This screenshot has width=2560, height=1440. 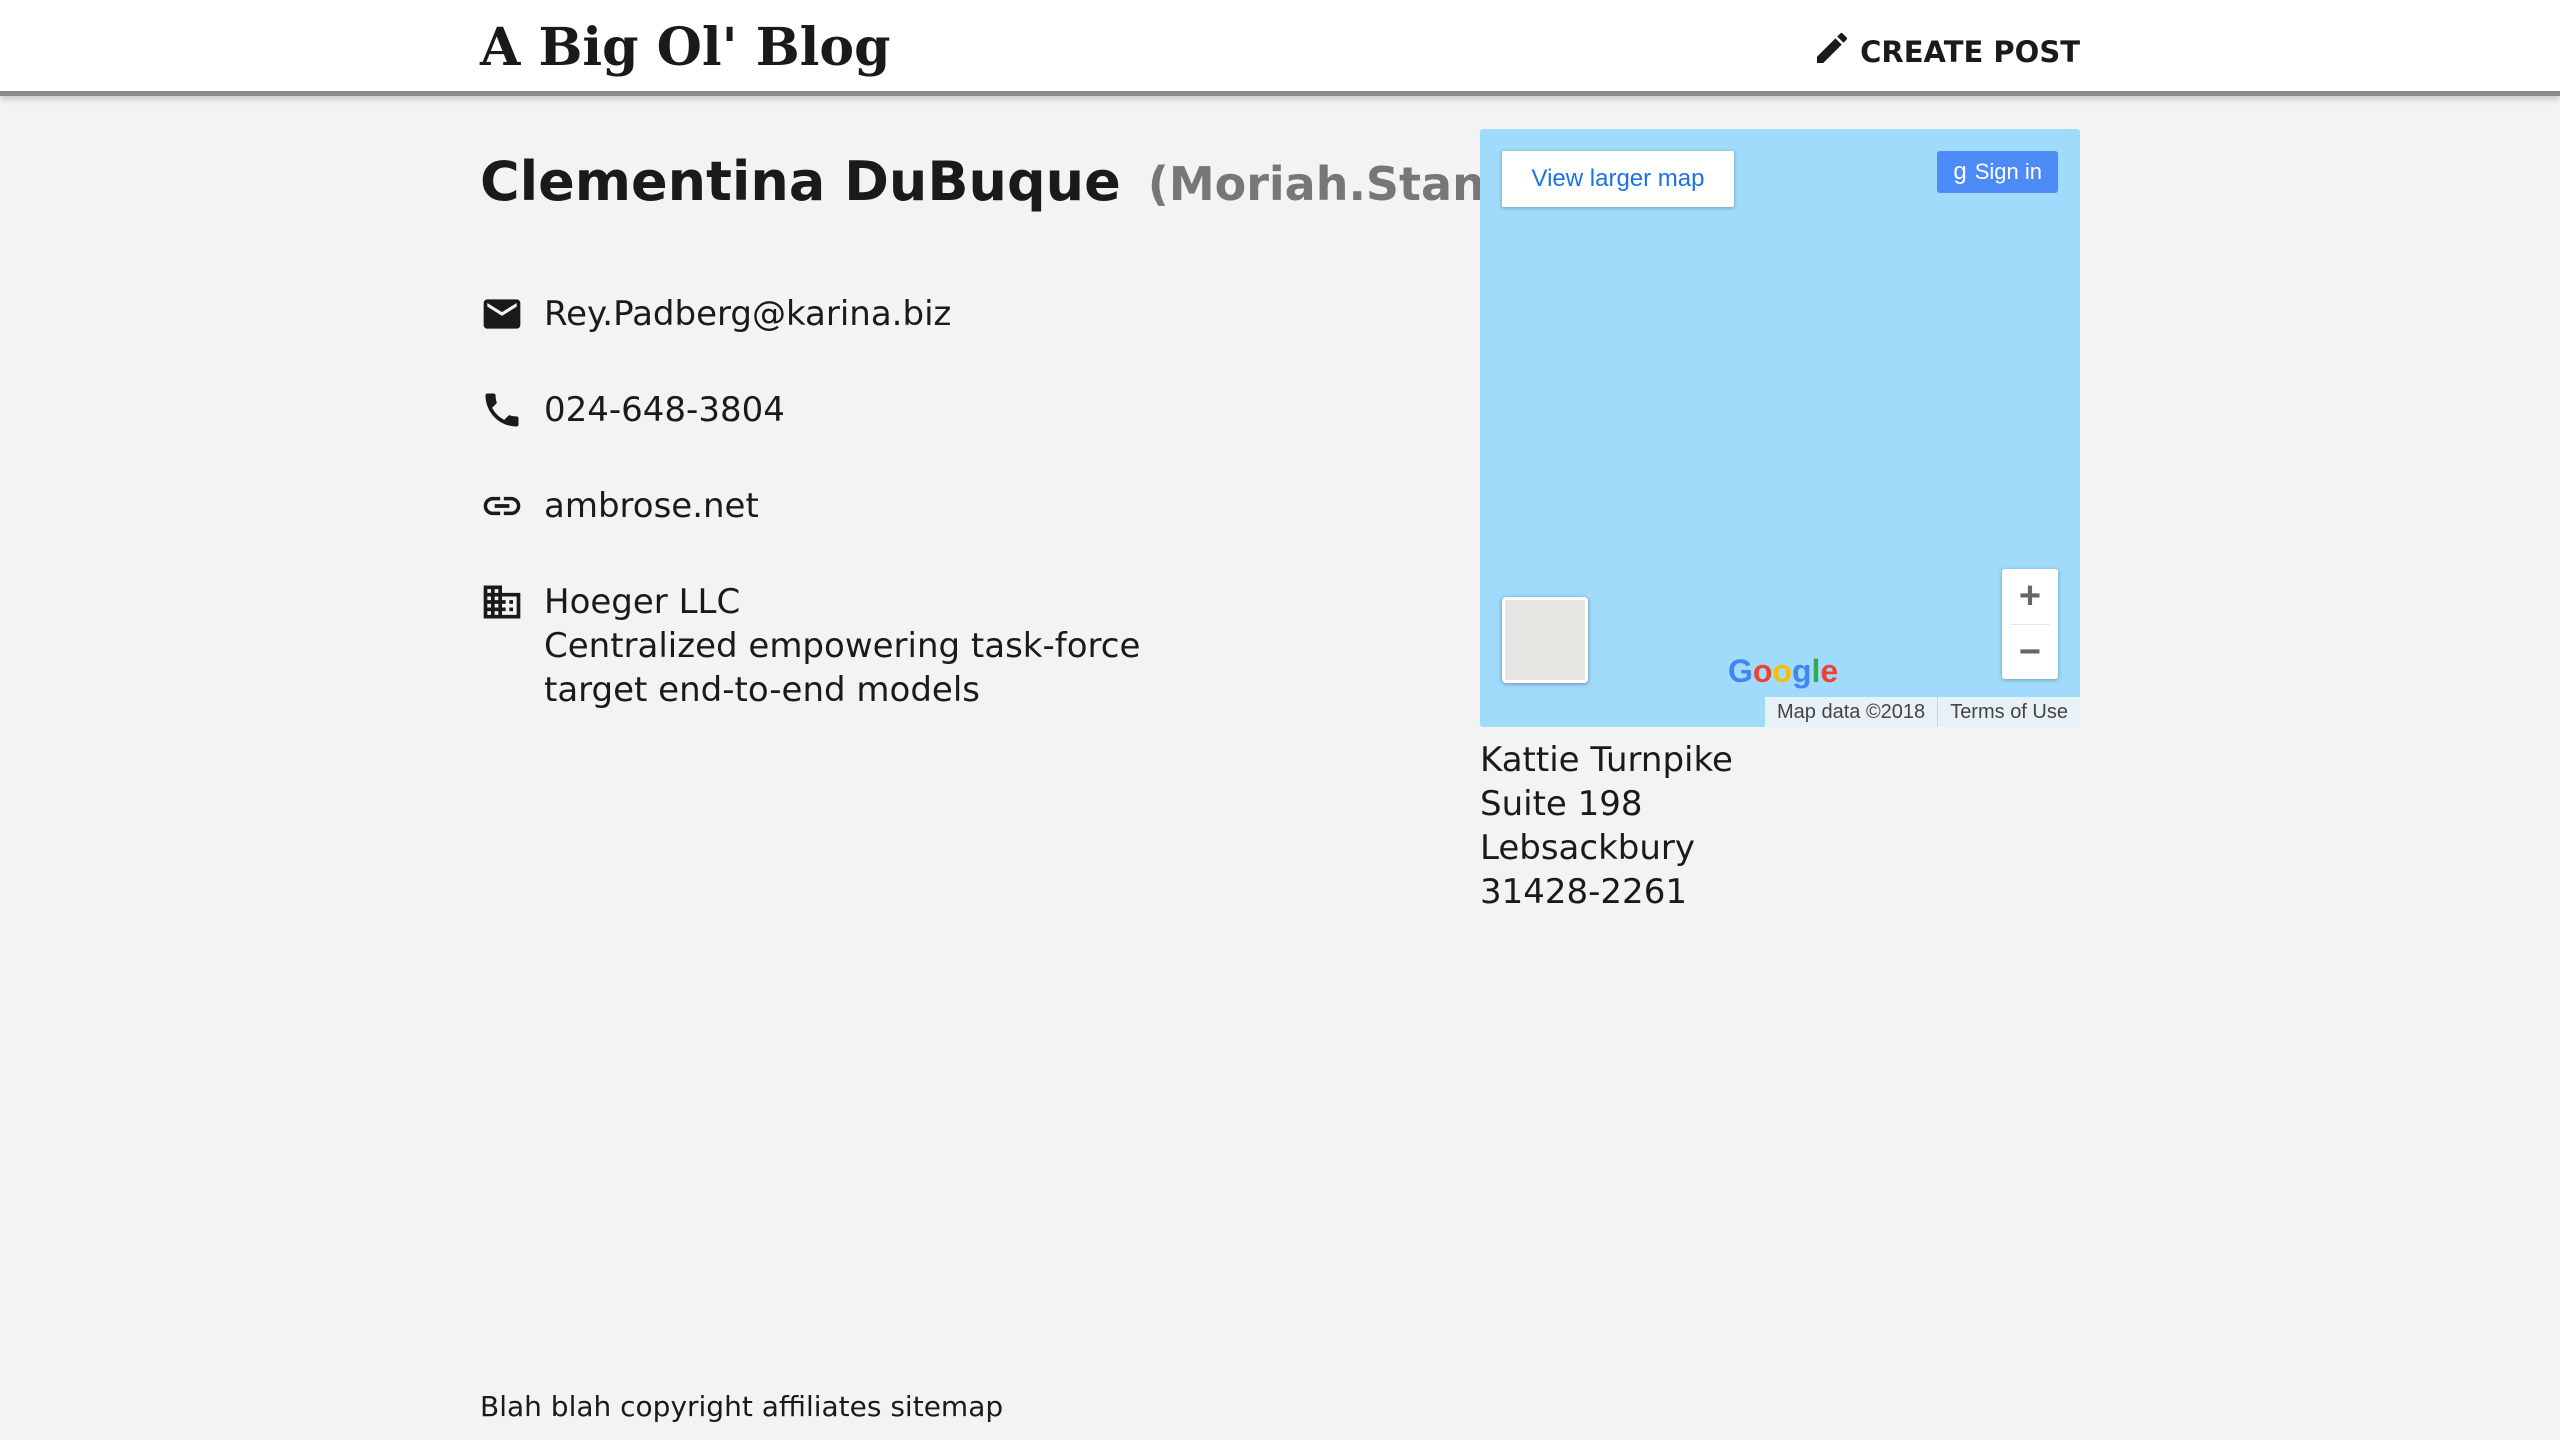 I want to click on google-logo: Google, so click(x=1783, y=671).